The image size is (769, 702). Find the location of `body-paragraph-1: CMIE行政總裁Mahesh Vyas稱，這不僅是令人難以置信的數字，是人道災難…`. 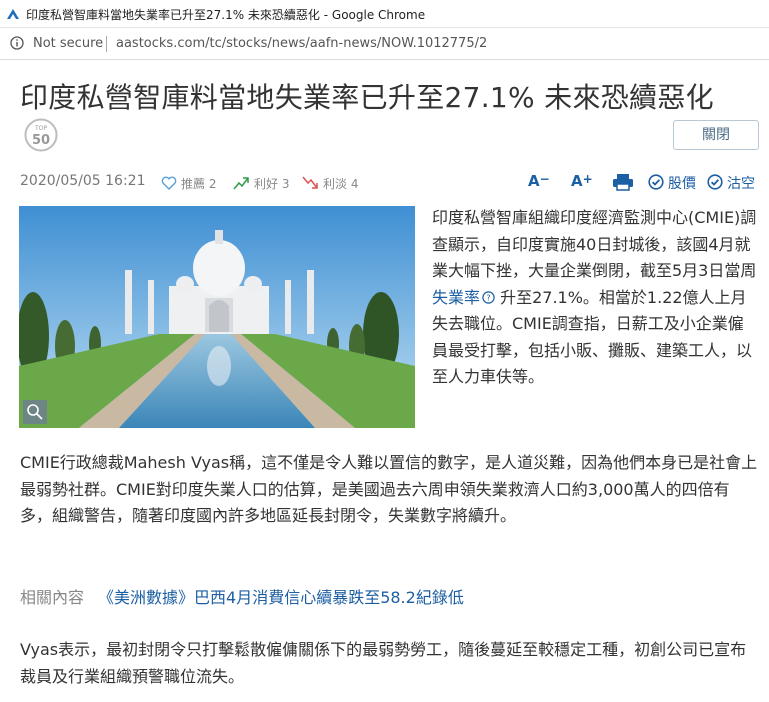

body-paragraph-1: CMIE行政總裁Mahesh Vyas稱，這不僅是令人難以置信的數字，是人道災難… is located at coordinates (389, 489).